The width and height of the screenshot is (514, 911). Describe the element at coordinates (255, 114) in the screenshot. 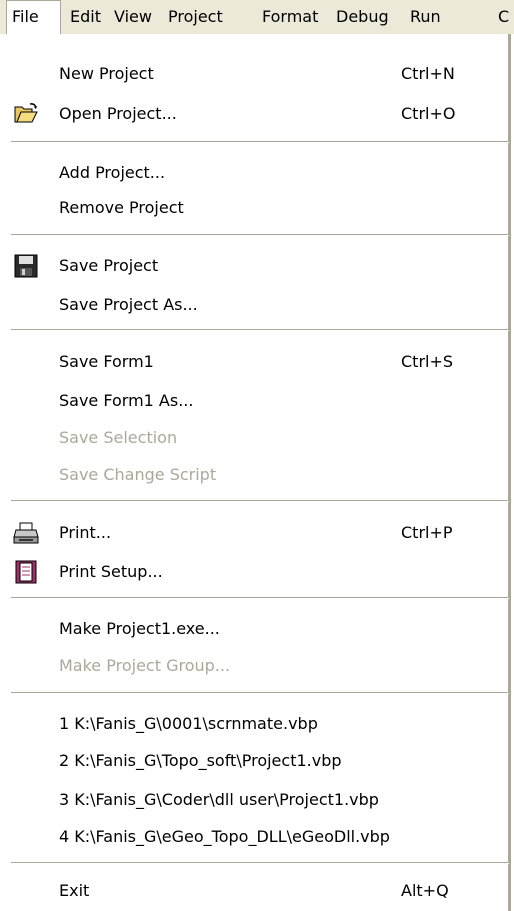

I see `menu-item-open-project: Open Project... Ctrl+O` at that location.